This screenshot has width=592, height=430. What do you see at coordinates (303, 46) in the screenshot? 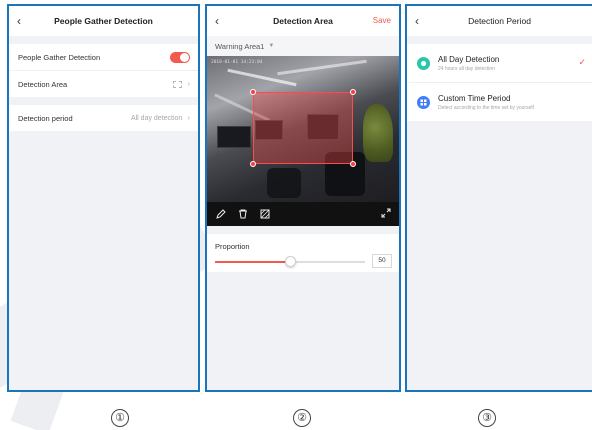
I see `warning-area-select: Warning Area1 ▼` at bounding box center [303, 46].